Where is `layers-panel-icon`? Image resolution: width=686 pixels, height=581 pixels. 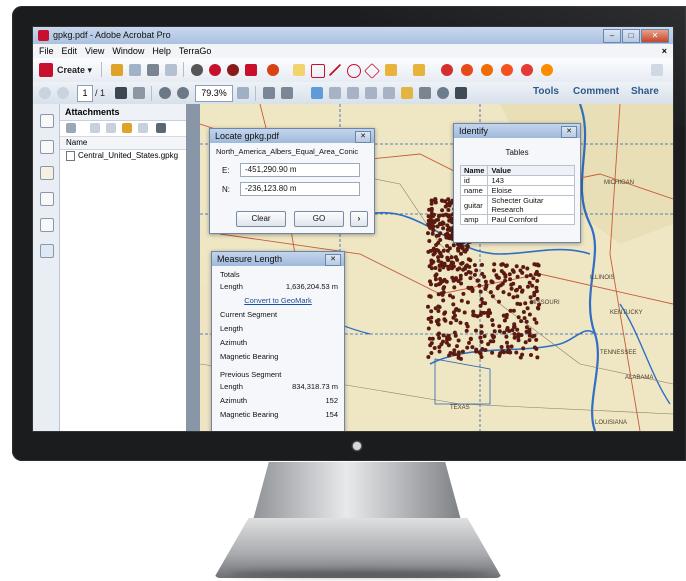 layers-panel-icon is located at coordinates (47, 199).